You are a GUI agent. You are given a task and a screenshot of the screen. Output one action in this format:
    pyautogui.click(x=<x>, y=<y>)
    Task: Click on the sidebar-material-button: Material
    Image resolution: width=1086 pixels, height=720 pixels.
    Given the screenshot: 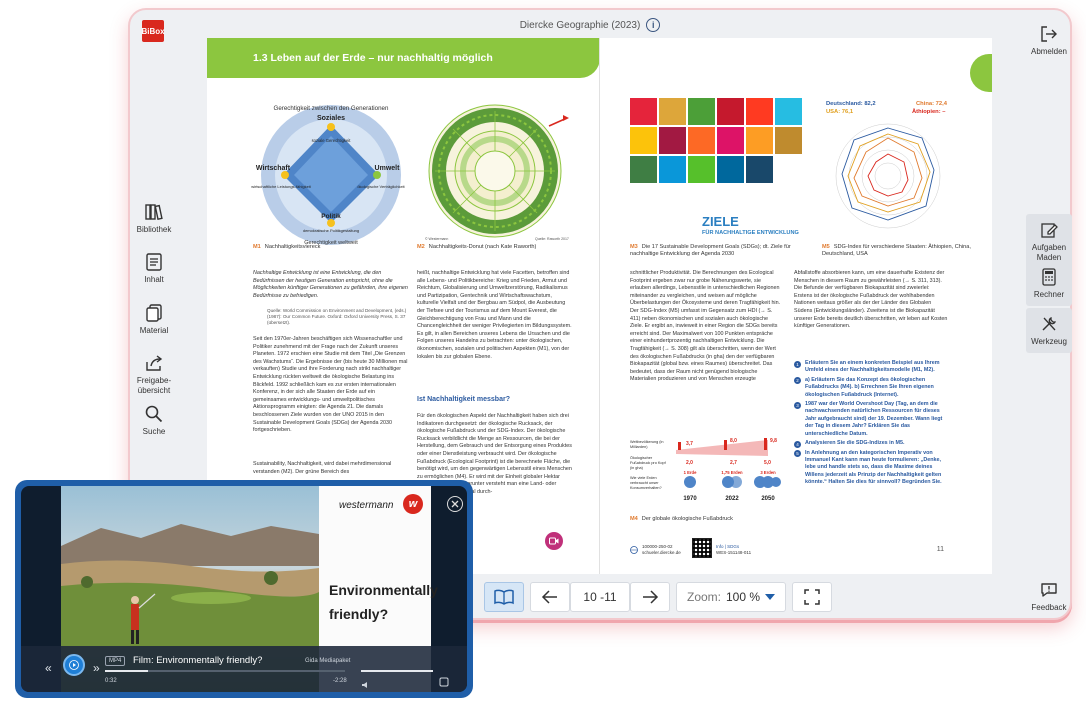 What is the action you would take?
    pyautogui.click(x=154, y=319)
    